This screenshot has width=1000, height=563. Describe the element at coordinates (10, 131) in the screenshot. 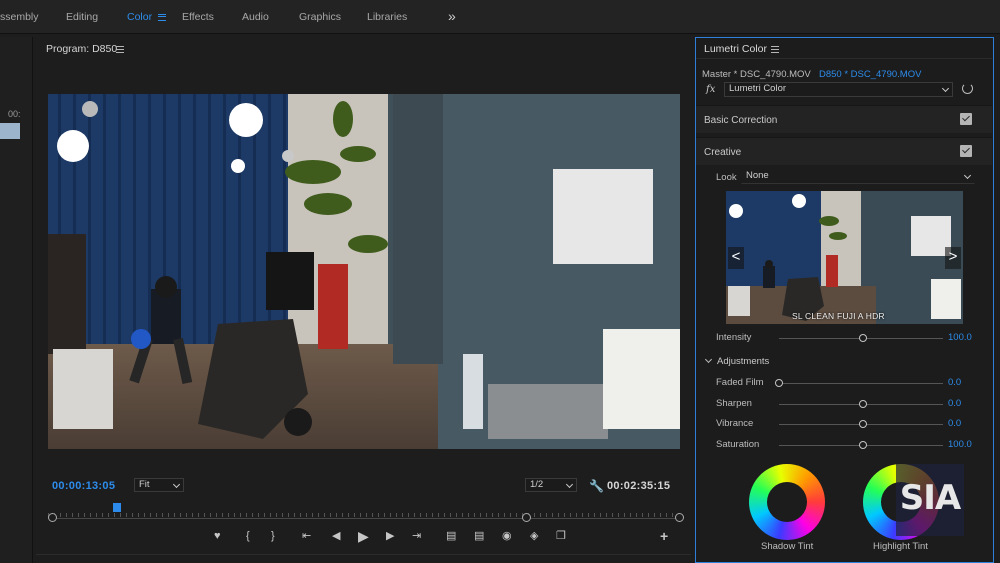

I see `timeline-clip` at that location.